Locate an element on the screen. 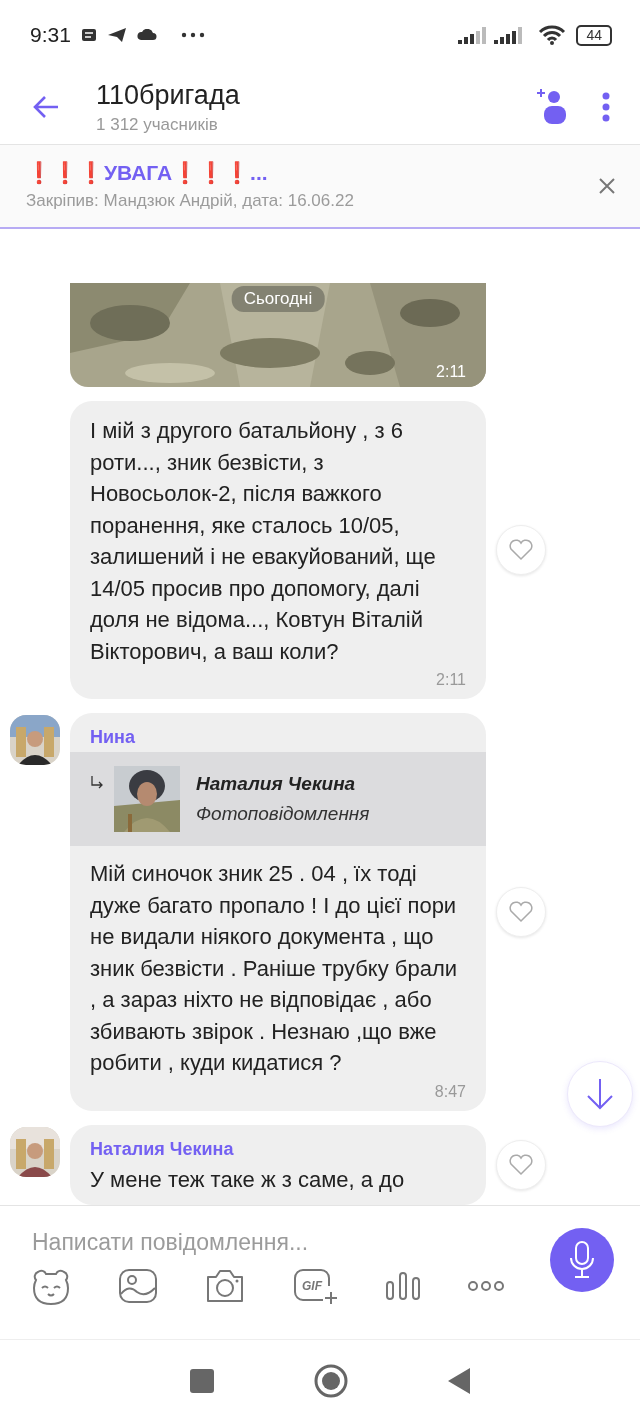  chat-title: 110бригада is located at coordinates (168, 95).